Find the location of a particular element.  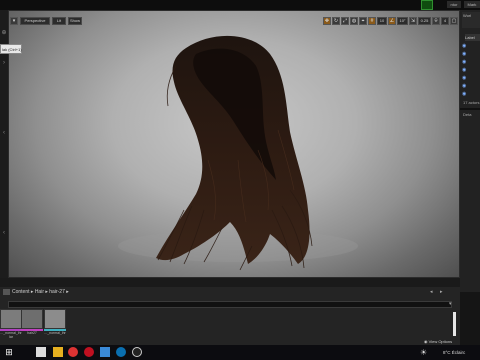

rotation-snap-value: 10° is located at coordinates (402, 21).